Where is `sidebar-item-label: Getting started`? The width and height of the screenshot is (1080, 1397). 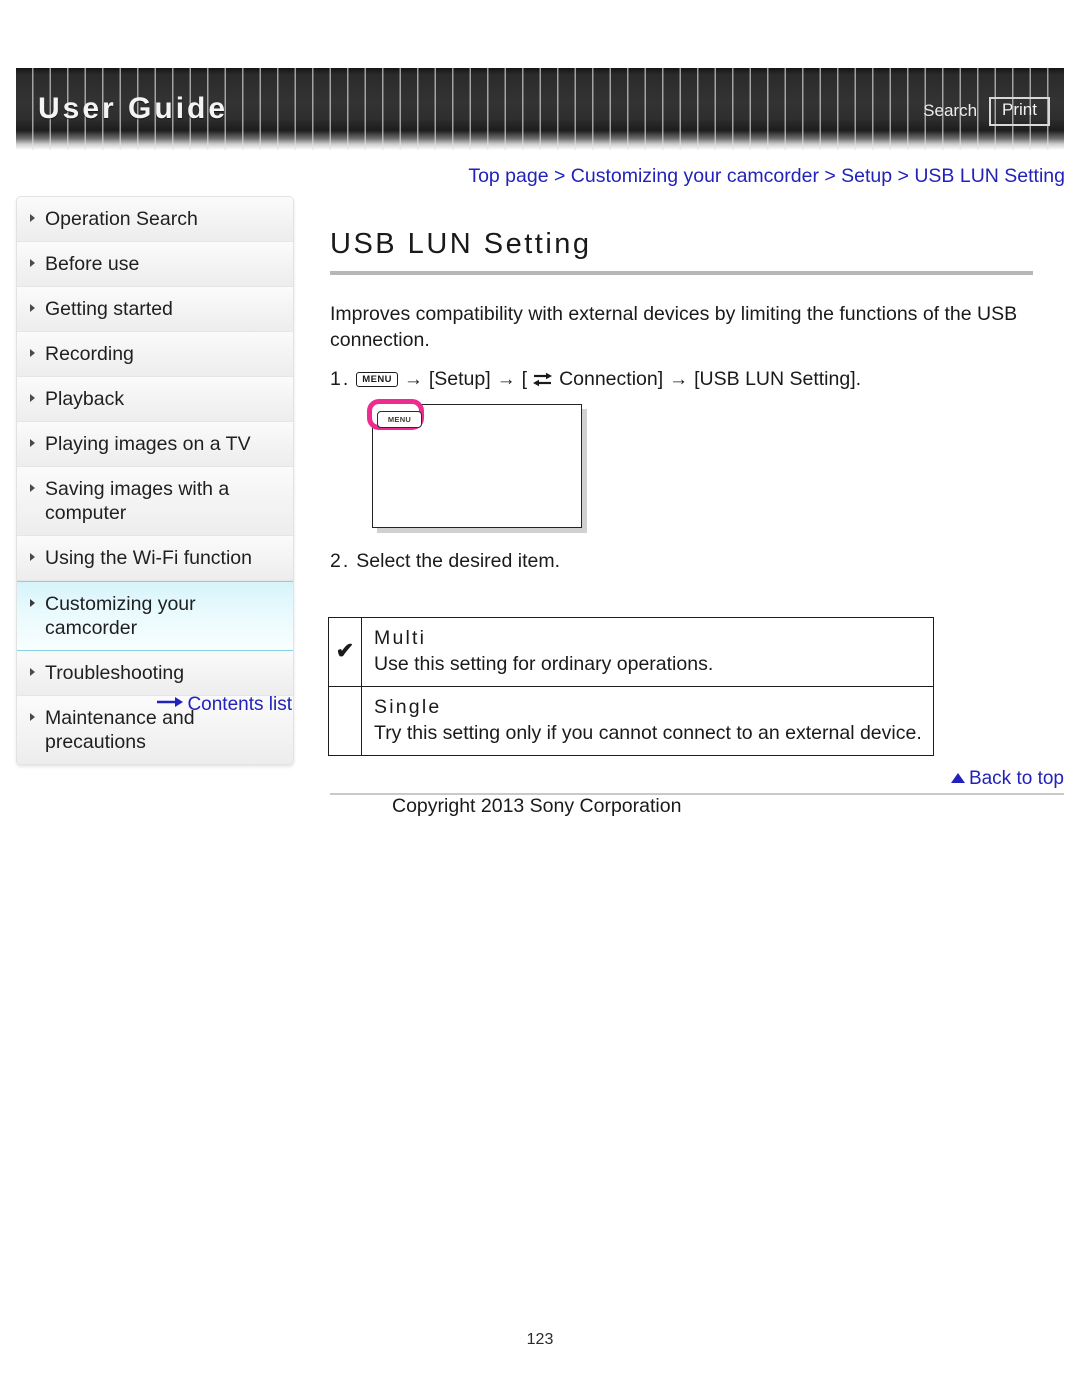
sidebar-item-label: Getting started is located at coordinates (109, 309).